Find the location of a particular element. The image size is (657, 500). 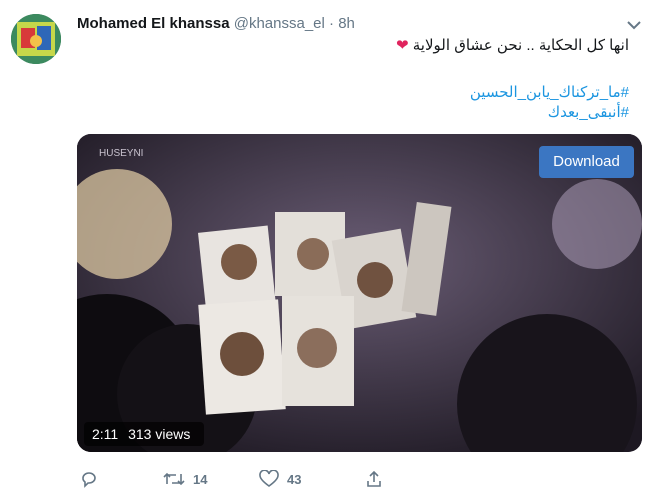

heart-emoji: ❤ is located at coordinates (402, 45).